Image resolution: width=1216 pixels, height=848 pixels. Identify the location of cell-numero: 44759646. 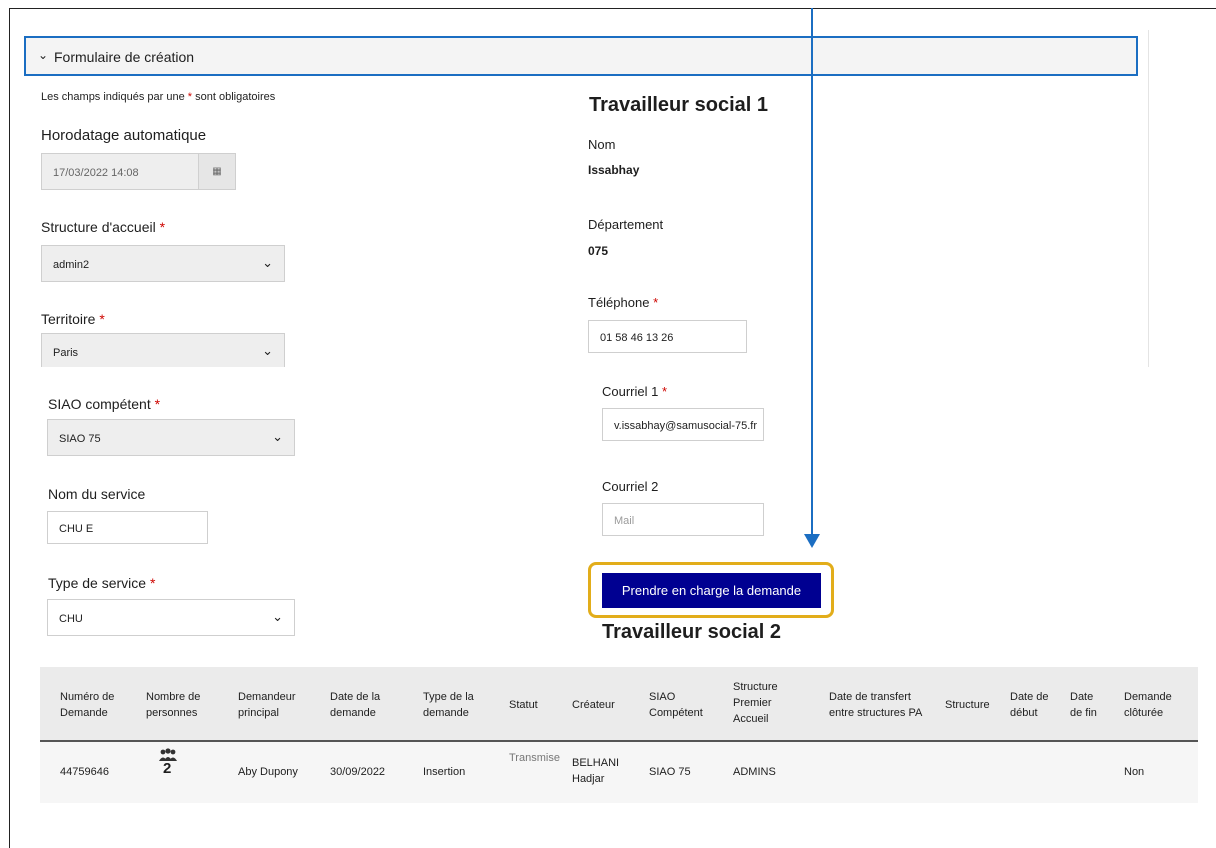
(84, 772).